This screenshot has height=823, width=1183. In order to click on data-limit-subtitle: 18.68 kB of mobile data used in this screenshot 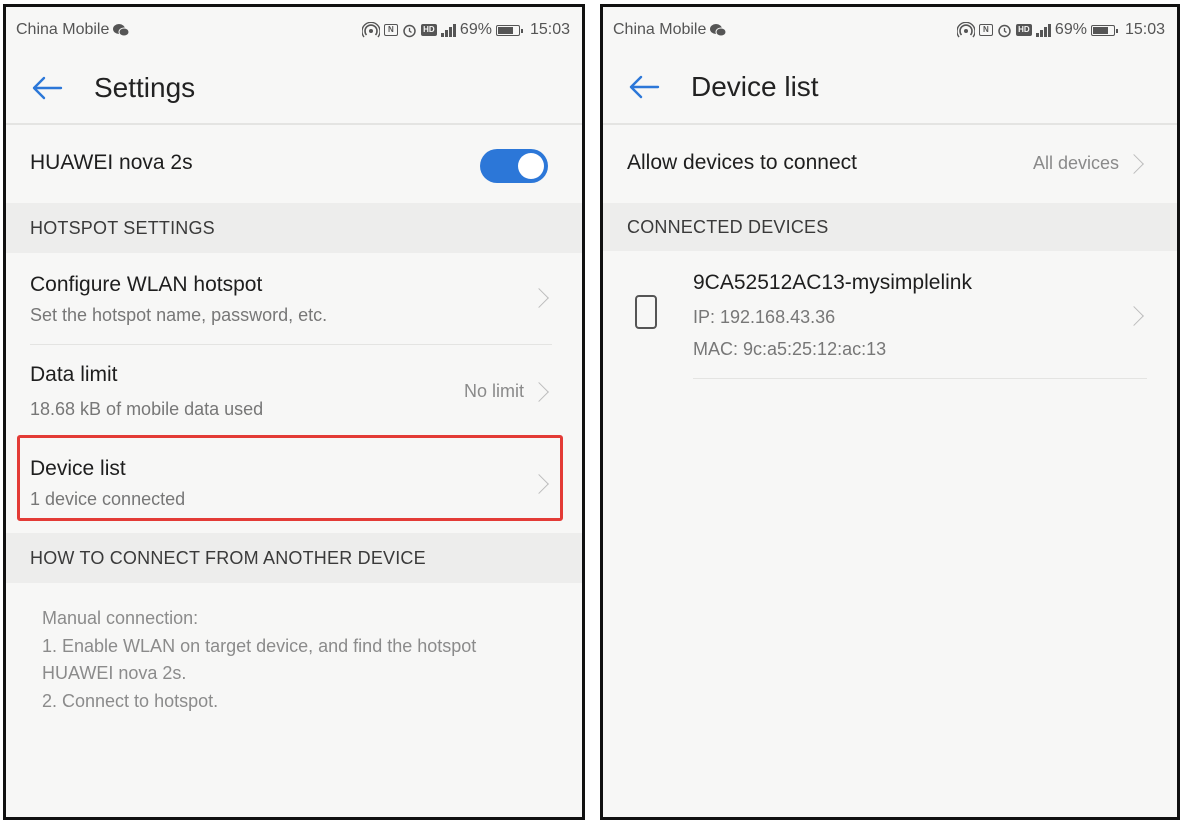, I will do `click(147, 409)`.